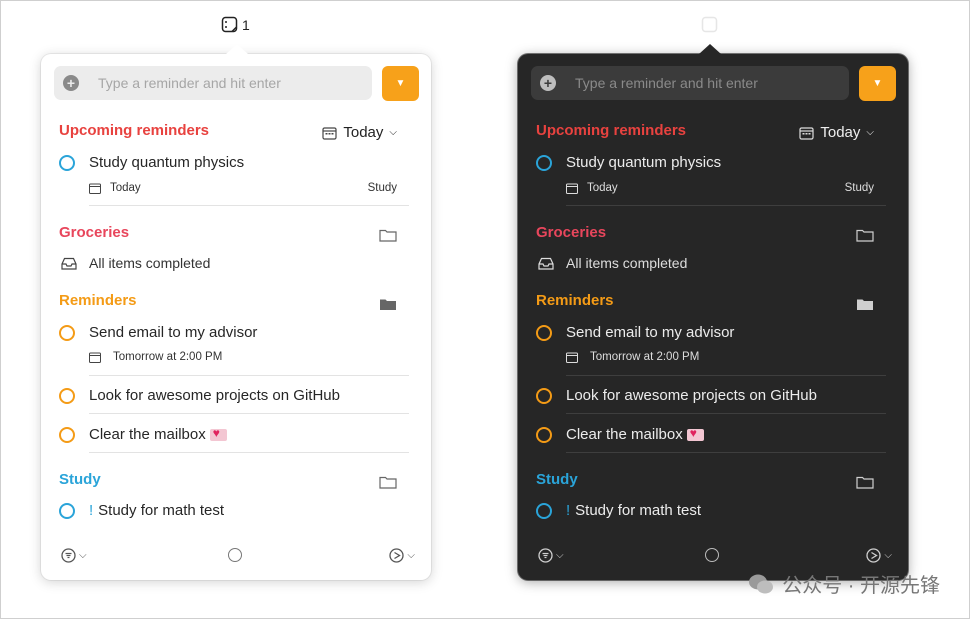 This screenshot has height=619, width=970. What do you see at coordinates (235, 24) in the screenshot?
I see `menubar-reminders-item: 1` at bounding box center [235, 24].